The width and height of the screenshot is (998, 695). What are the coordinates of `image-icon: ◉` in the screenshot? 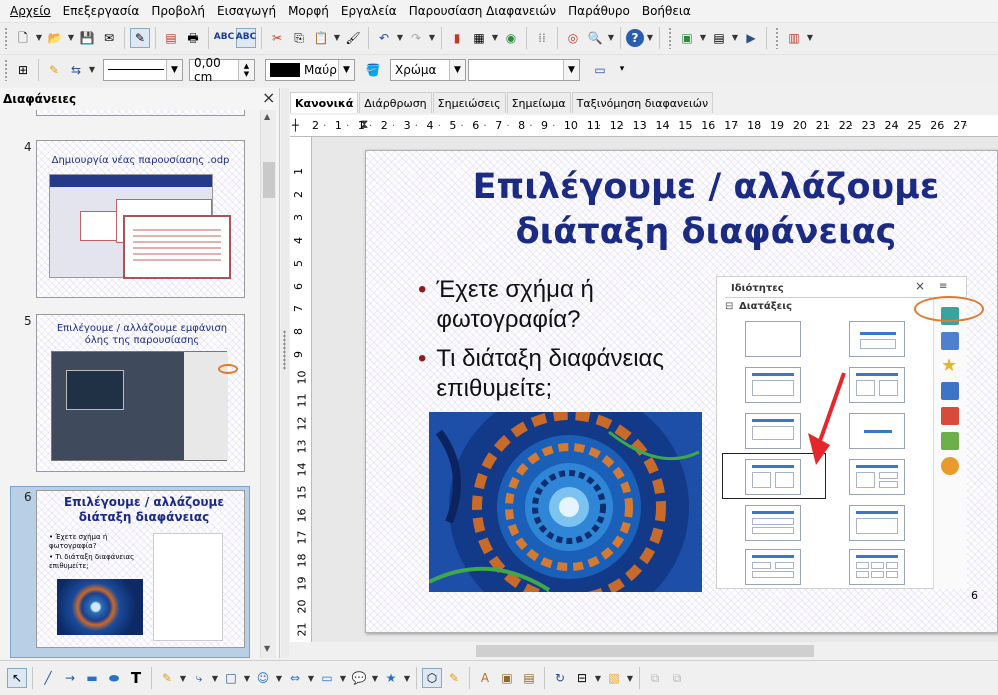 It's located at (511, 38).